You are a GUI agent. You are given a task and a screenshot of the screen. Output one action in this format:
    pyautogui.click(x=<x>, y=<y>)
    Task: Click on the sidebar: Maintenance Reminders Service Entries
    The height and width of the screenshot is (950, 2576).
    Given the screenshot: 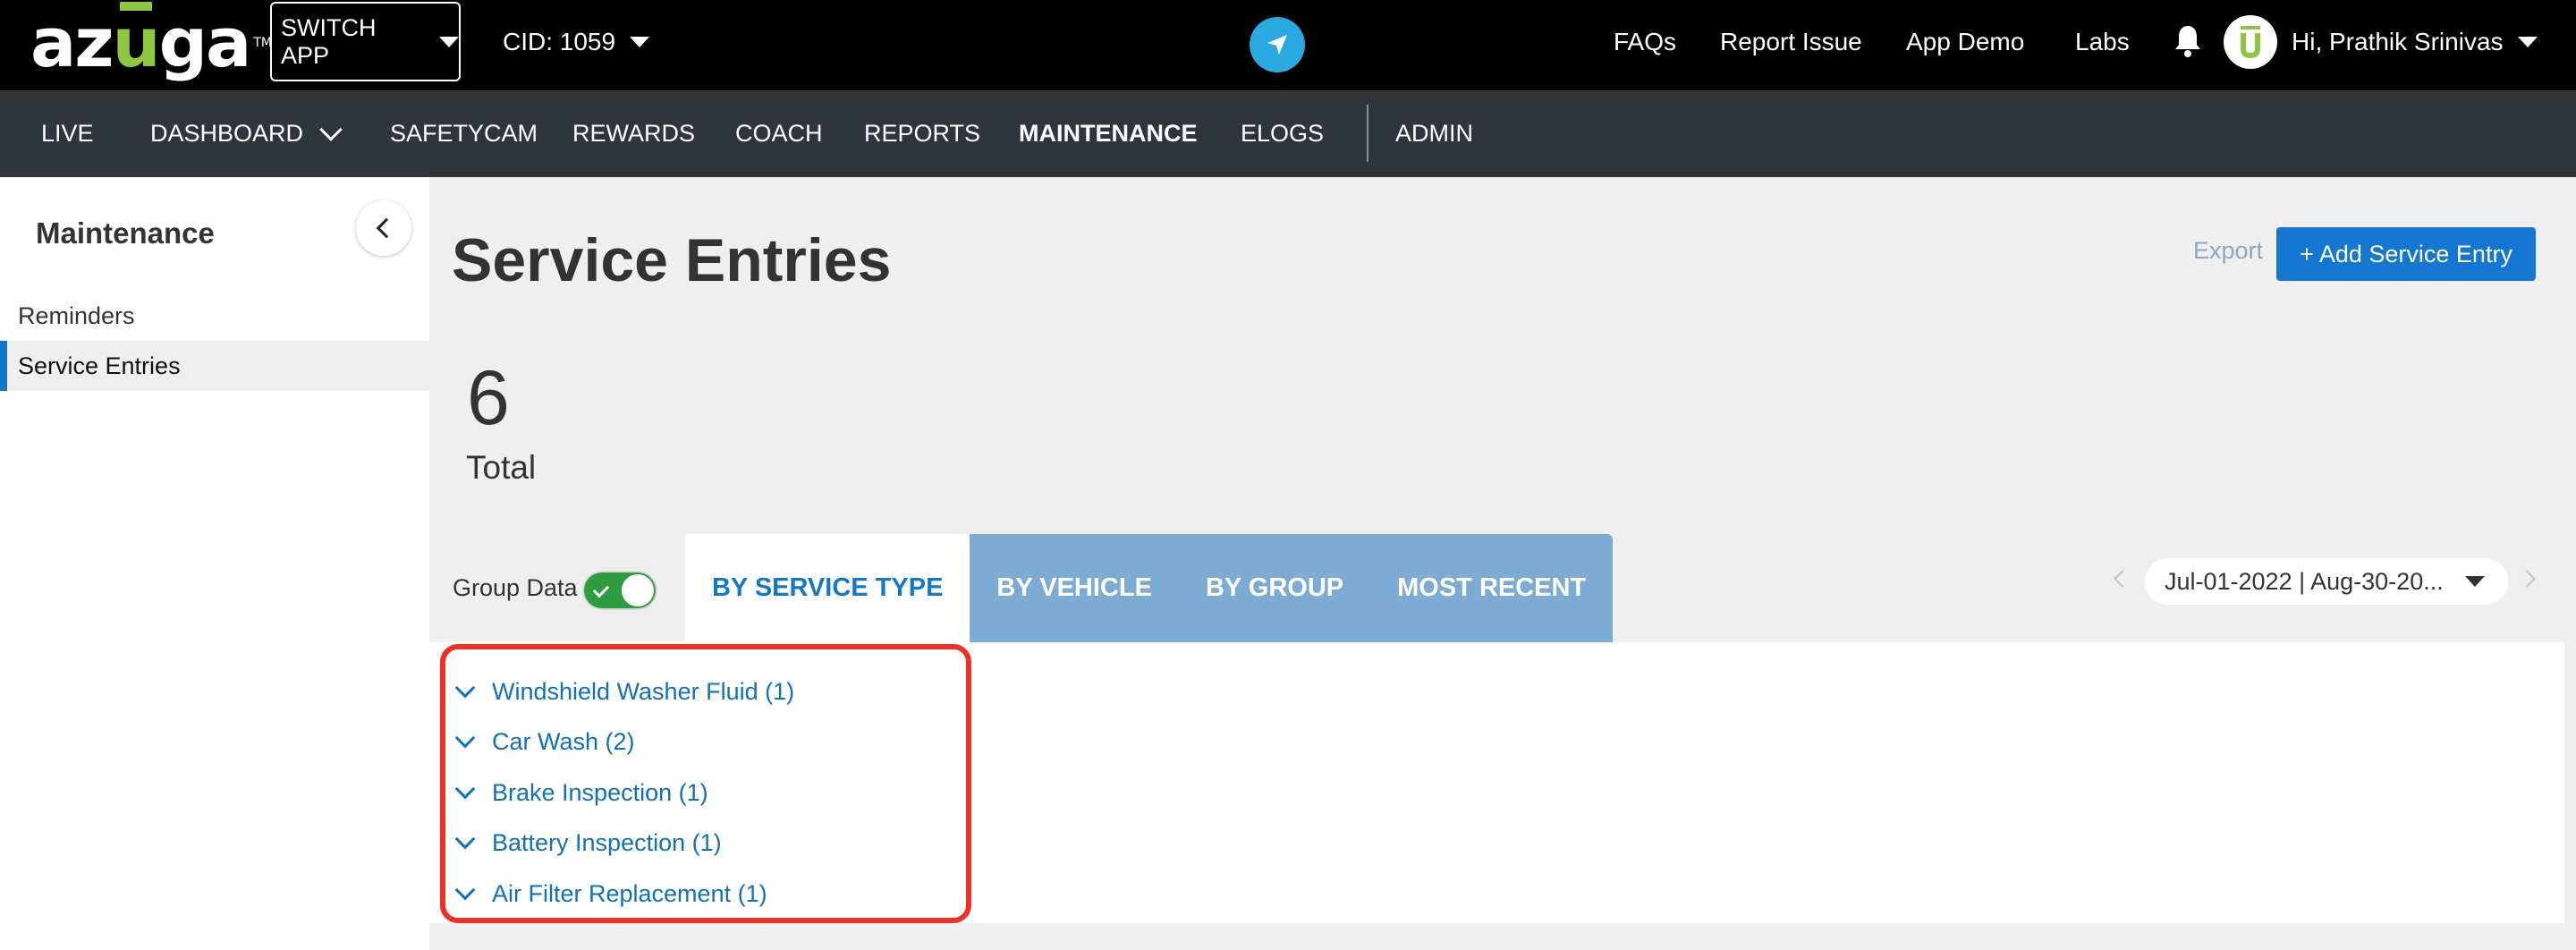 What is the action you would take?
    pyautogui.click(x=214, y=563)
    